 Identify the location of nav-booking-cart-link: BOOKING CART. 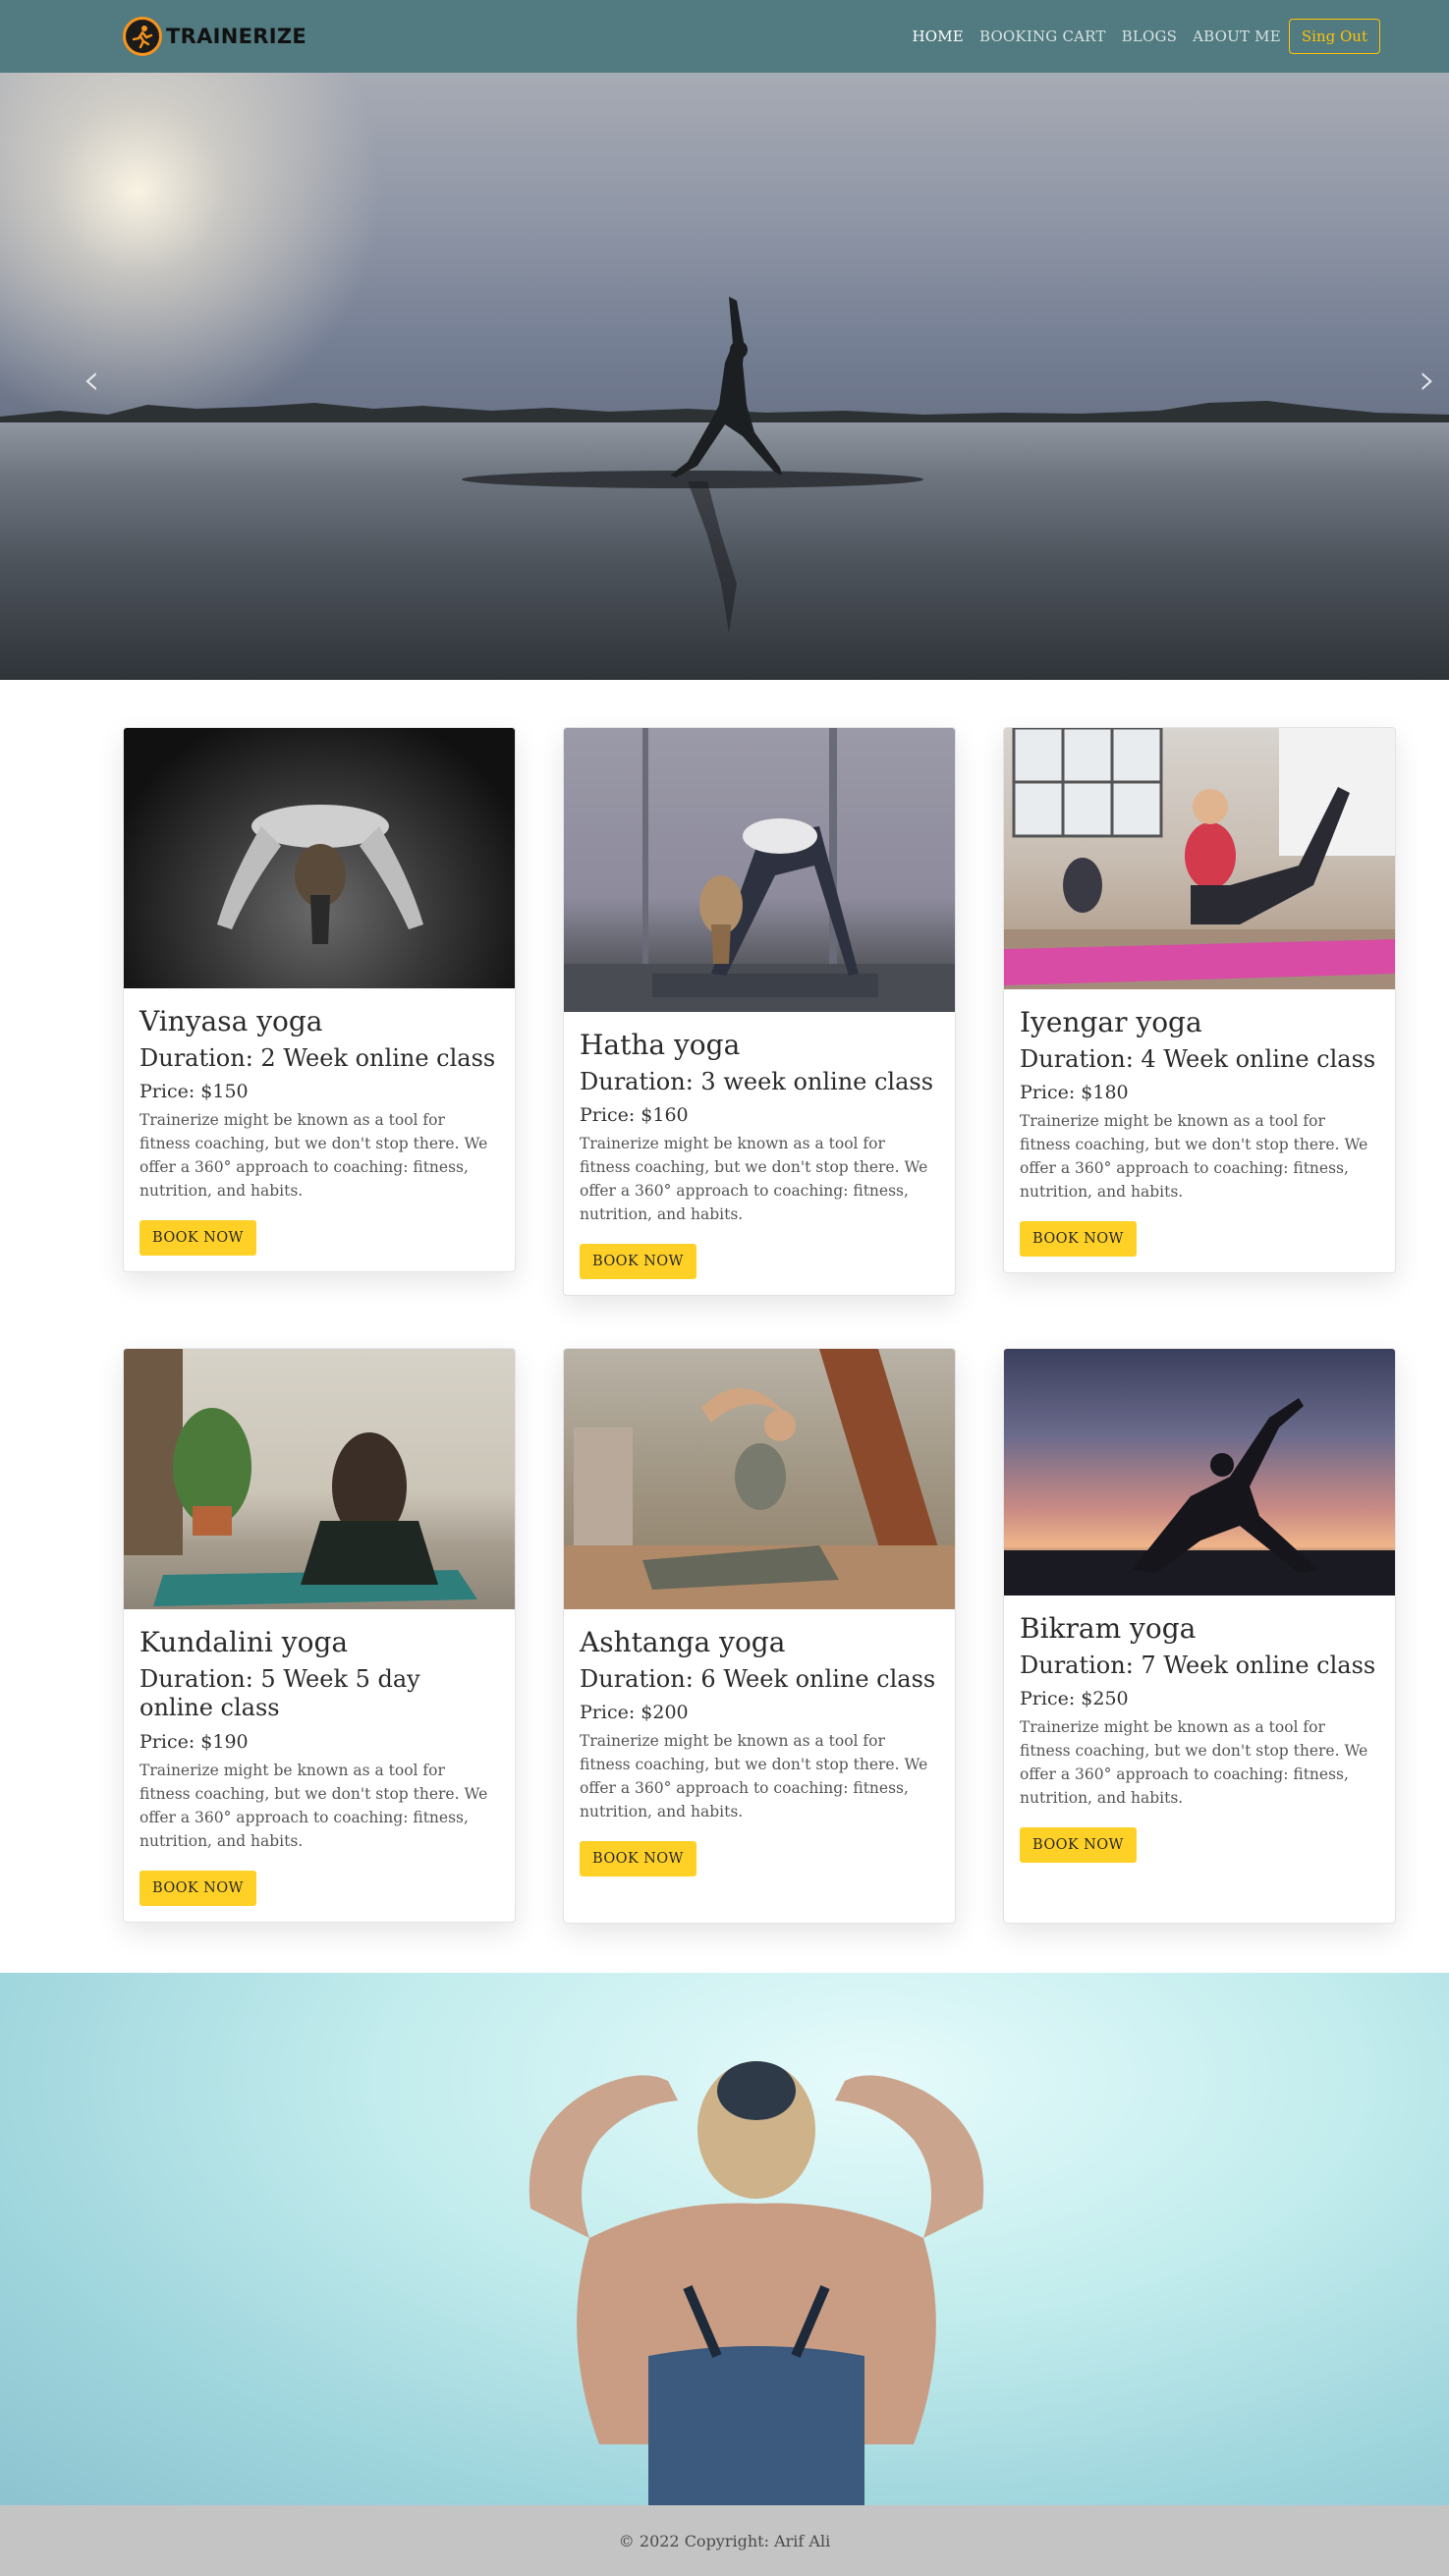
(1042, 36).